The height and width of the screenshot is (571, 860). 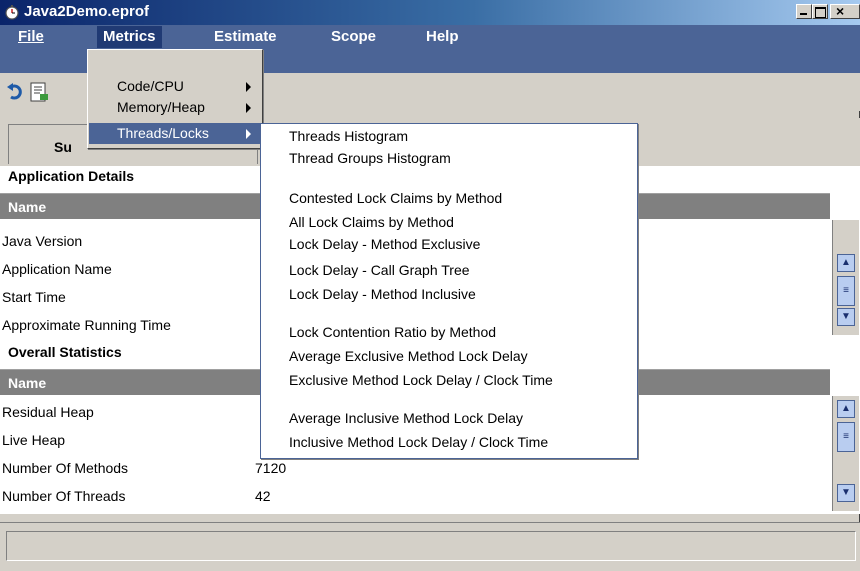 I want to click on menu-help-label: Help, so click(x=442, y=36).